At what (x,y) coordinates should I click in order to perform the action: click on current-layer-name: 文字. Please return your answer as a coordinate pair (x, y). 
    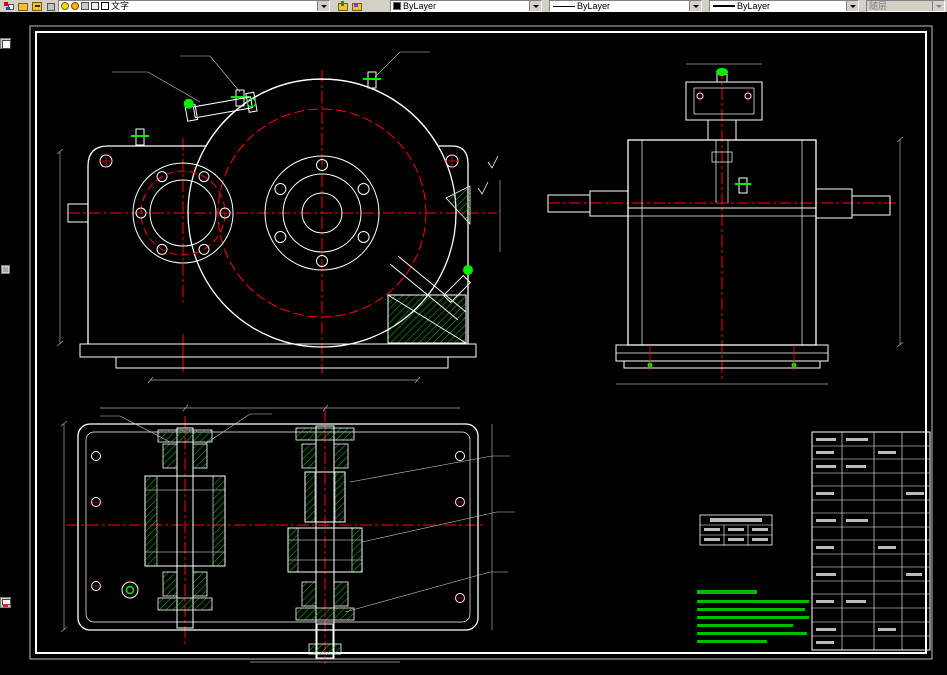
    Looking at the image, I should click on (120, 6).